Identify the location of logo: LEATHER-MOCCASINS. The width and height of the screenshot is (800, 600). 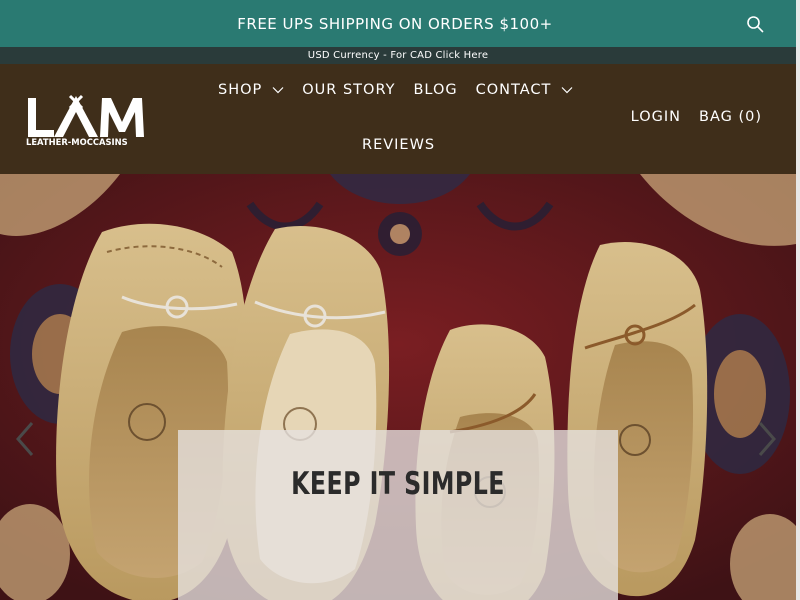
(85, 122).